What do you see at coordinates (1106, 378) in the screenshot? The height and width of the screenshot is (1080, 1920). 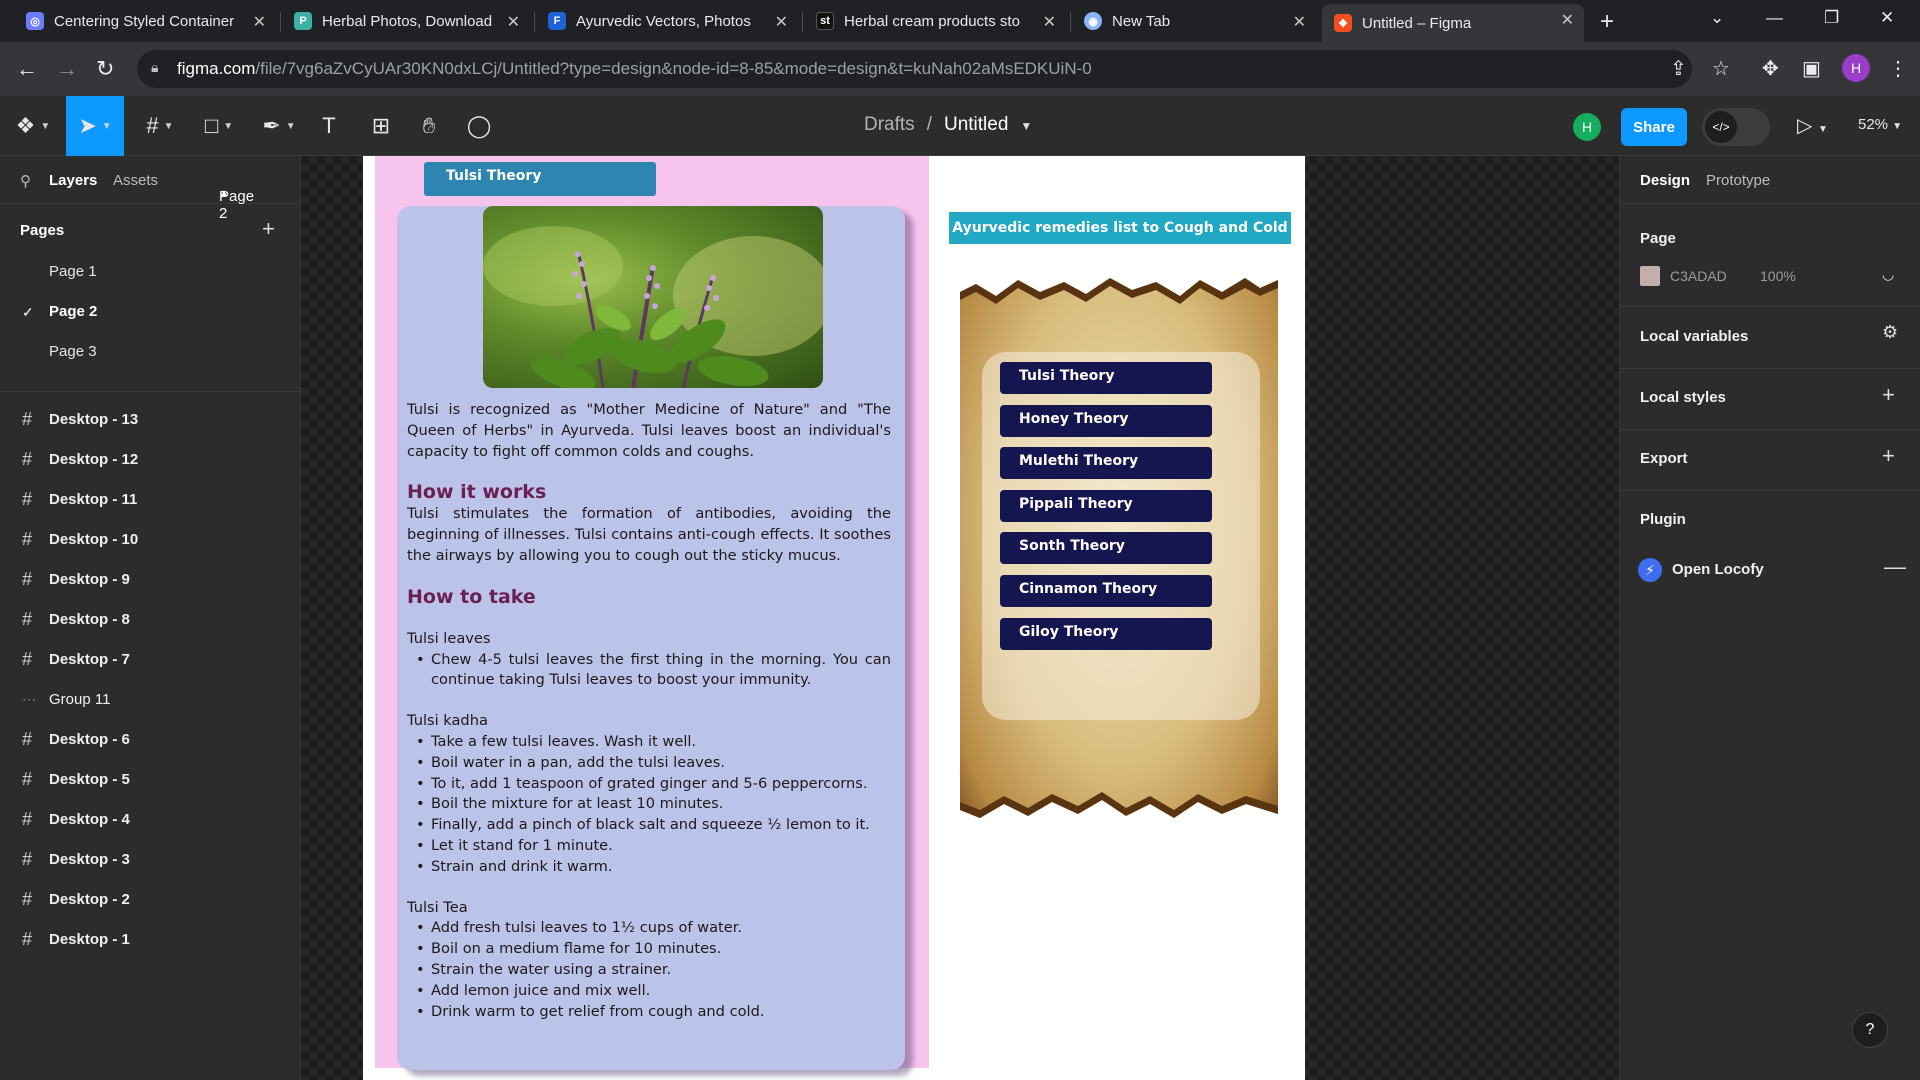 I see `remedy-button: Tulsi Theory` at bounding box center [1106, 378].